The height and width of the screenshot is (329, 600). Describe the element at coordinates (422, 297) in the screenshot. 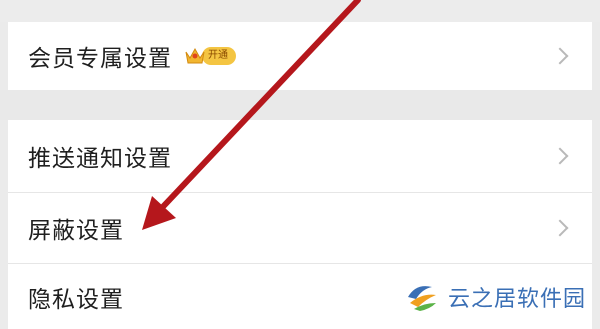

I see `watermark-logo-icon` at that location.